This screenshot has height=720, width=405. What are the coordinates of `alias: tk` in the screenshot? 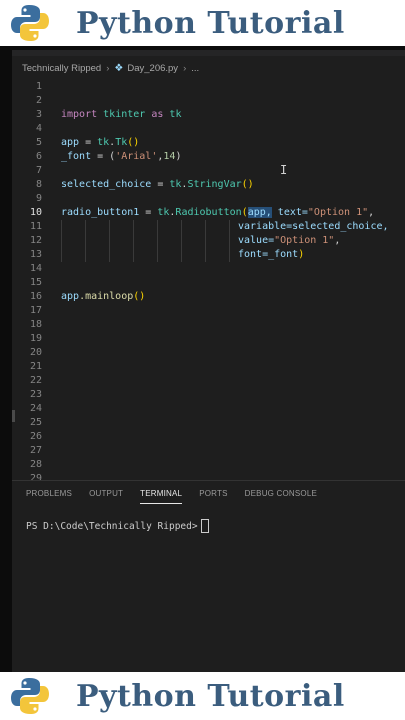 It's located at (175, 114).